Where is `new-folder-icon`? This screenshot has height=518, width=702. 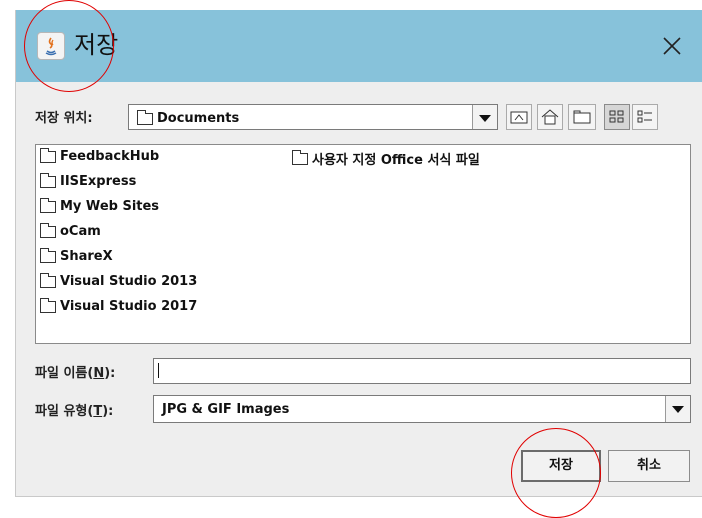
new-folder-icon is located at coordinates (582, 117).